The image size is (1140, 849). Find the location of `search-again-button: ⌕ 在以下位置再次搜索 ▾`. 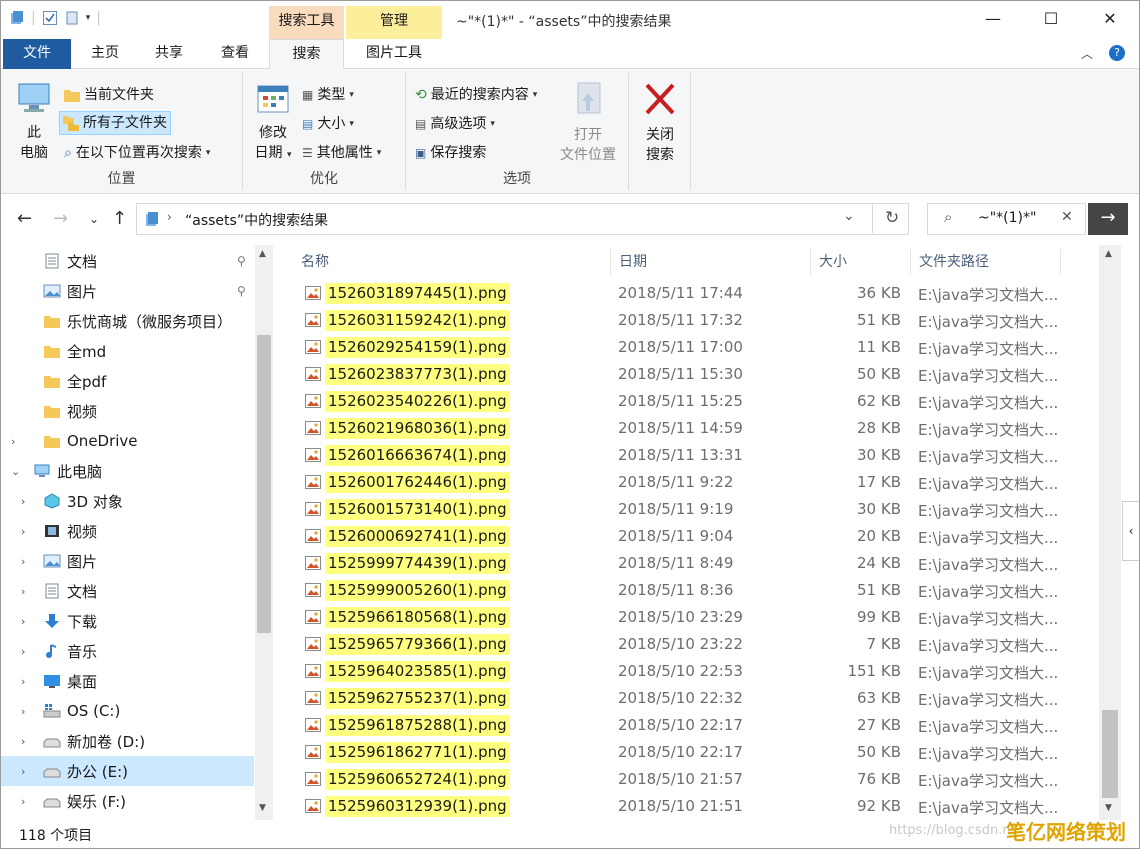

search-again-button: ⌕ 在以下位置再次搜索 ▾ is located at coordinates (137, 153).